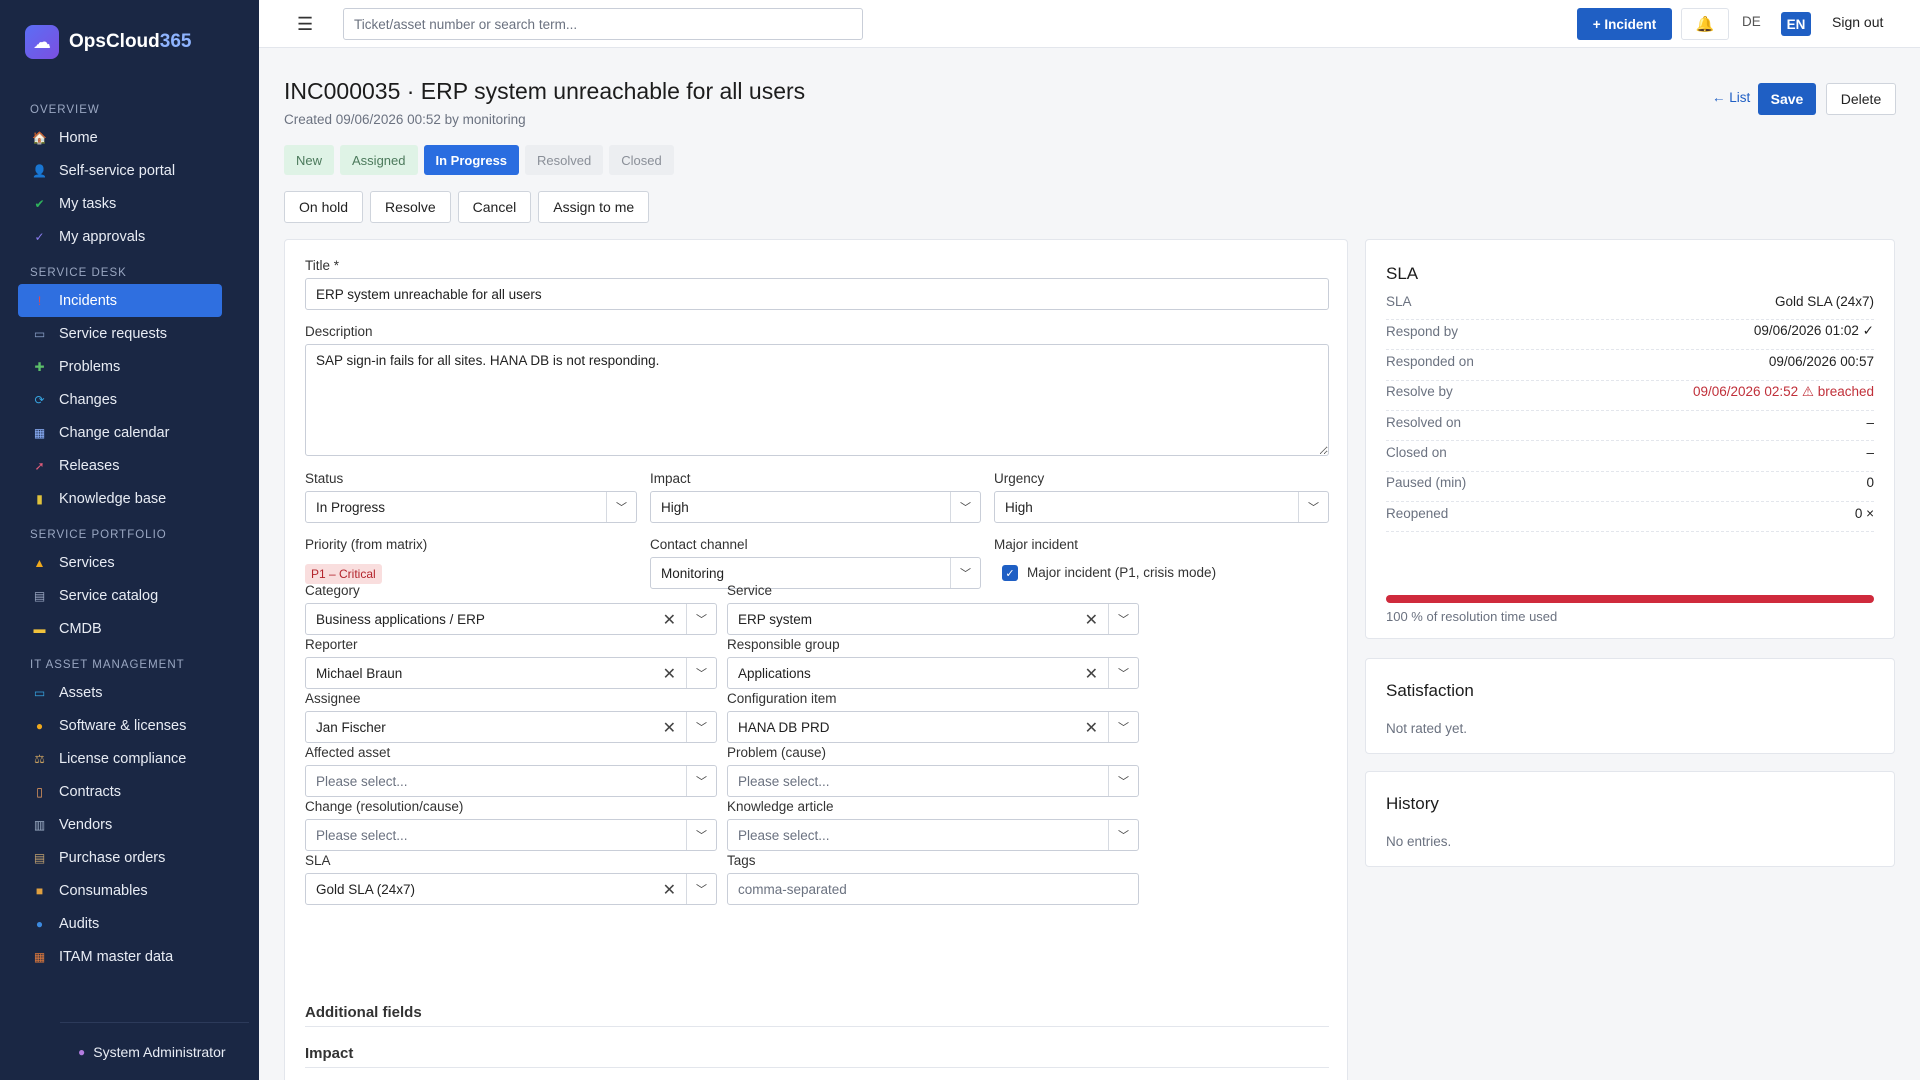 The image size is (1920, 1080). Describe the element at coordinates (86, 824) in the screenshot. I see `sidebar-item-label: Vendors` at that location.